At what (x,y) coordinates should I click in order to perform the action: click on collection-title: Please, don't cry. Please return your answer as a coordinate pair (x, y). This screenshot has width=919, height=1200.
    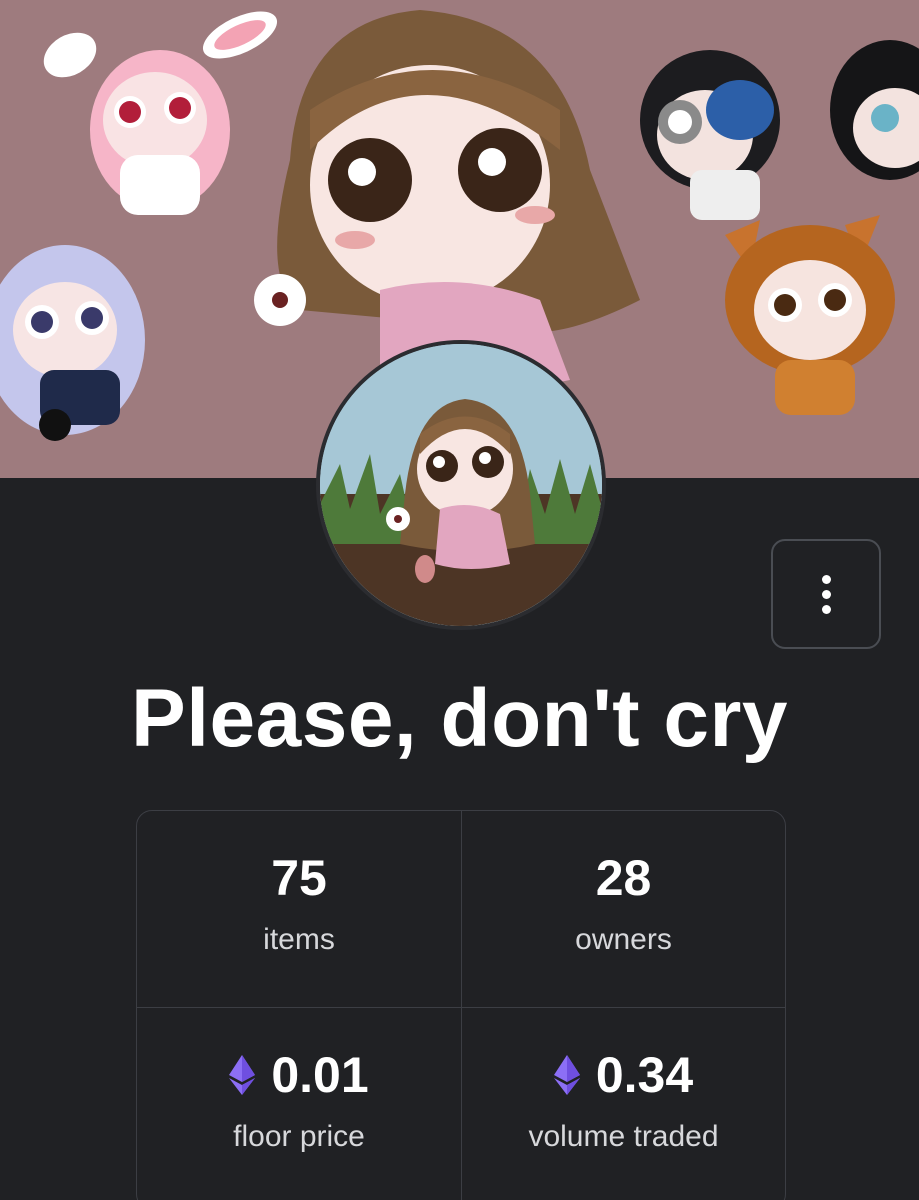
    Looking at the image, I should click on (459, 718).